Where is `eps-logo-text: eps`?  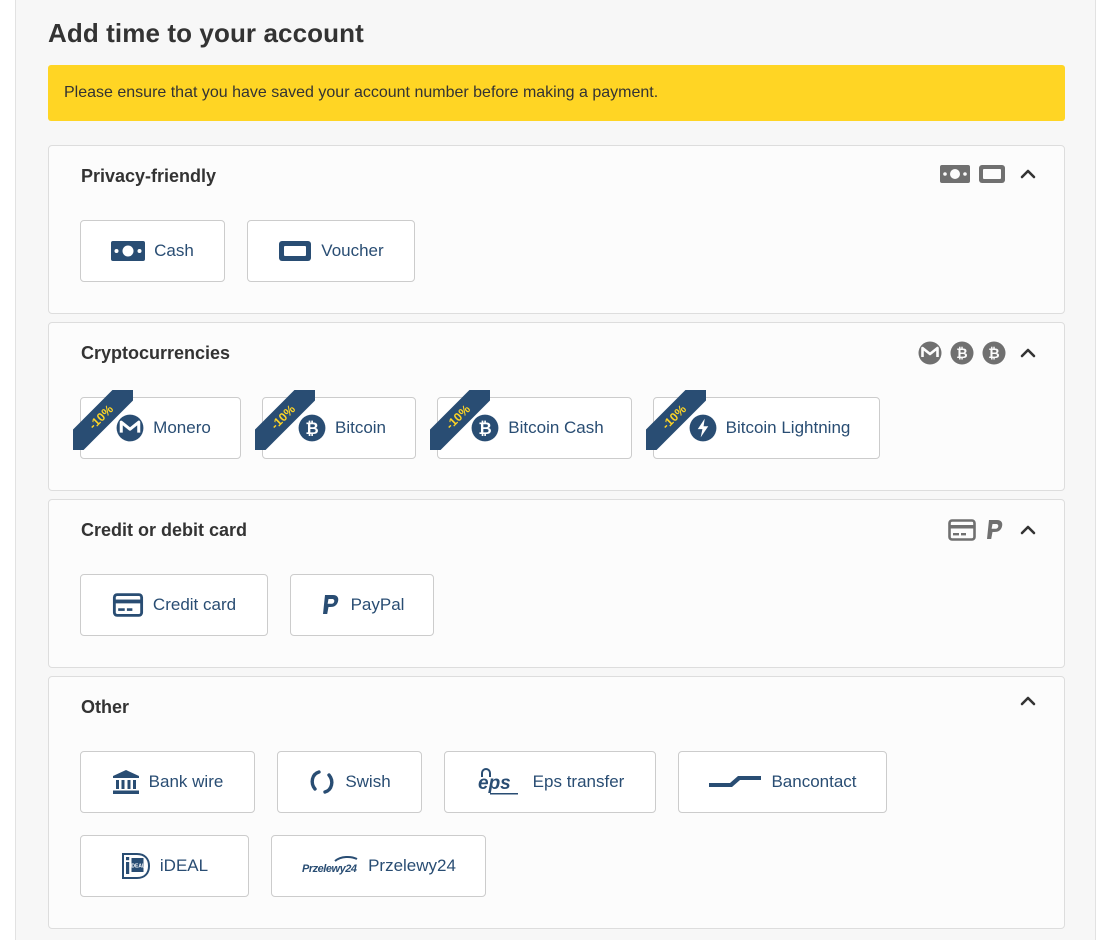
eps-logo-text: eps is located at coordinates (494, 783).